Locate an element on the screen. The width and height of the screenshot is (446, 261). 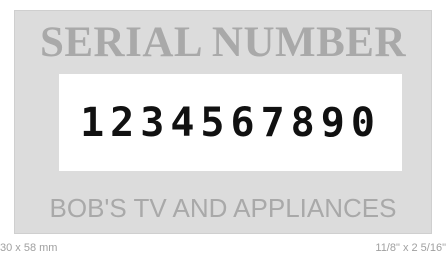
stamp-title: SERIAL NUMBER is located at coordinates (223, 42).